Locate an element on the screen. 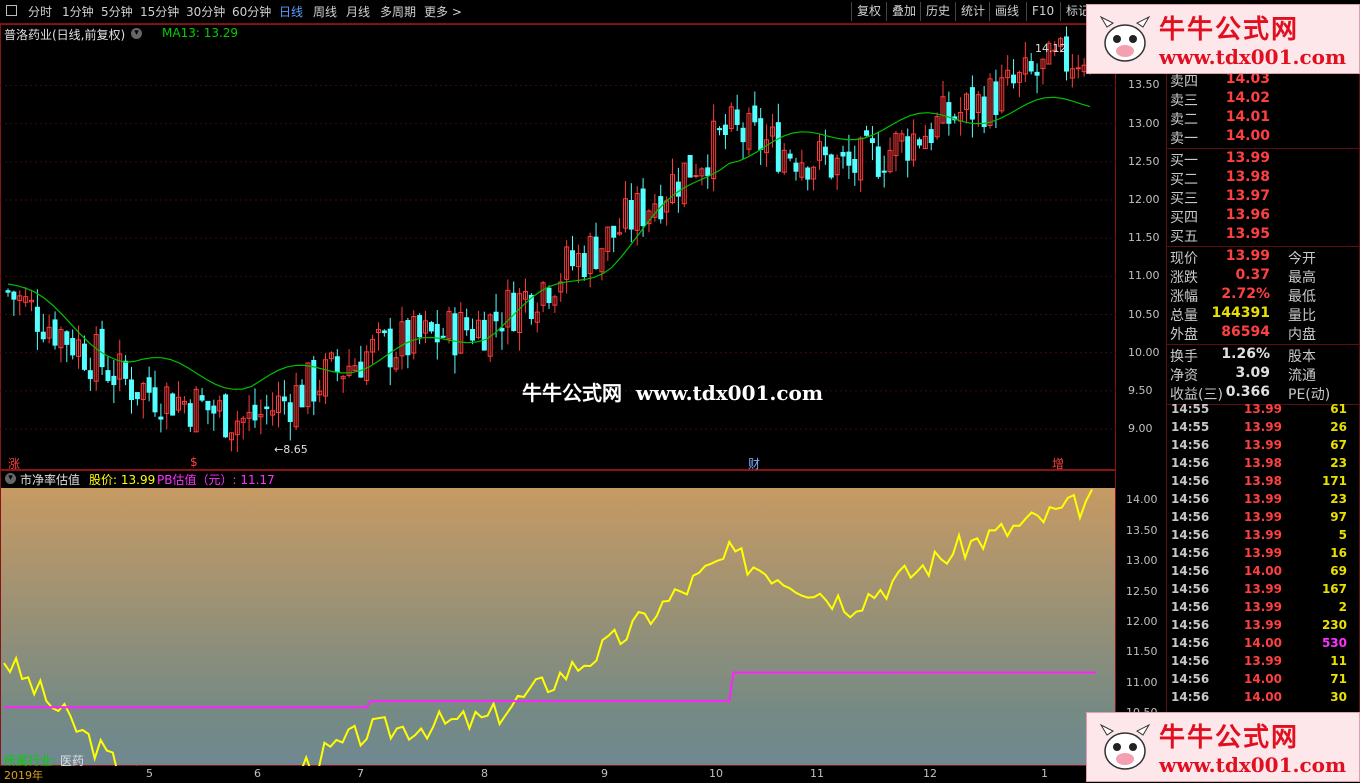 The height and width of the screenshot is (783, 1360). watermark-badge-bottom: 牛牛公式网 www.tdx001.com is located at coordinates (1223, 747).